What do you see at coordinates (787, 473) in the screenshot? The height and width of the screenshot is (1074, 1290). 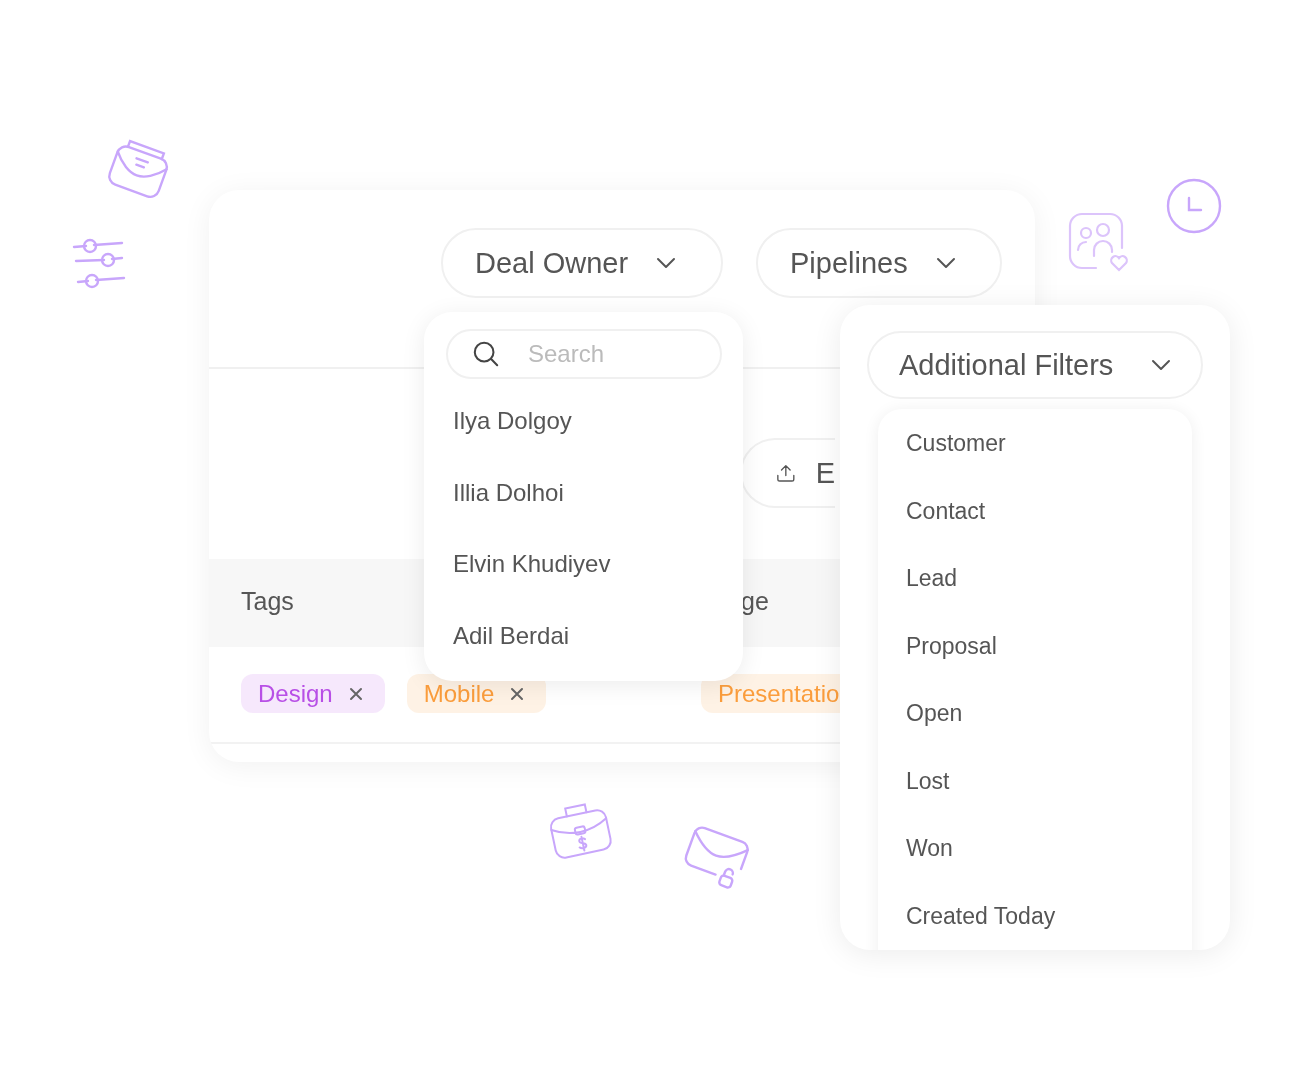 I see `export-button: E` at bounding box center [787, 473].